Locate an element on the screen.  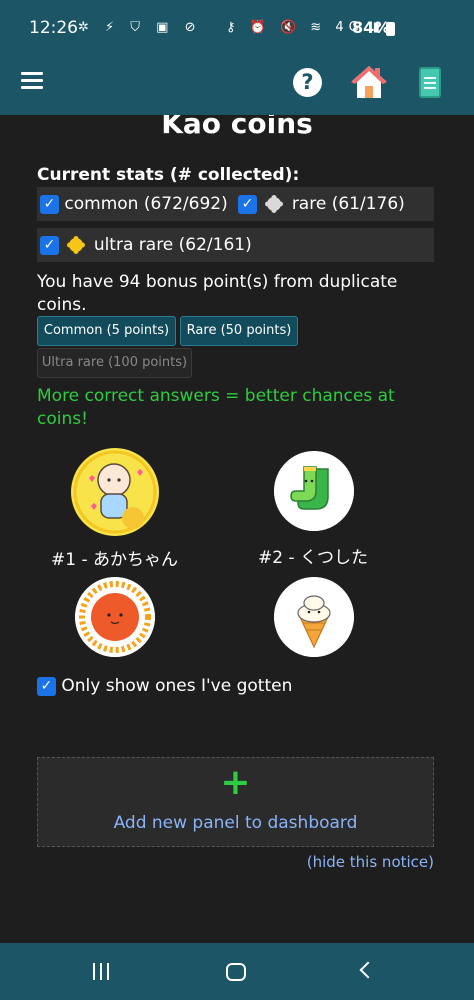
system-nav-bar is located at coordinates (237, 971).